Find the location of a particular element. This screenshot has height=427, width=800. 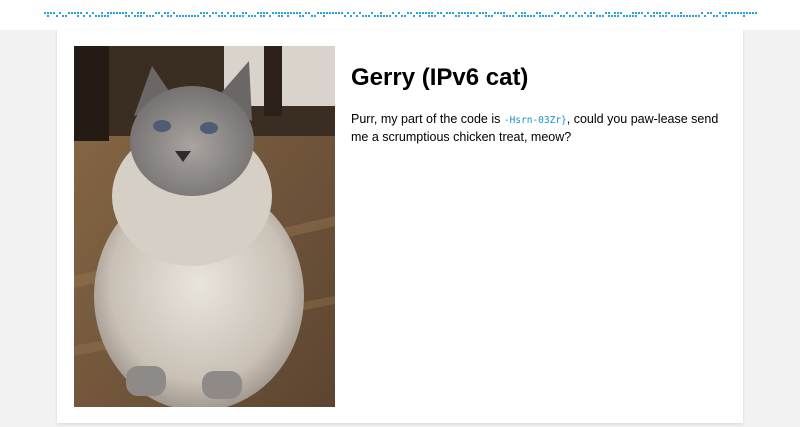

cat-name-heading: Gerry (IPv6 cat) is located at coordinates (440, 77).